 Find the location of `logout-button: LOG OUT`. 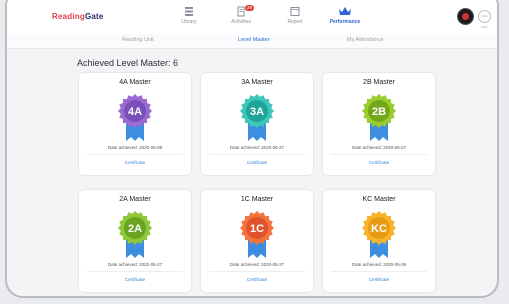

logout-button: LOG OUT is located at coordinates (484, 19).